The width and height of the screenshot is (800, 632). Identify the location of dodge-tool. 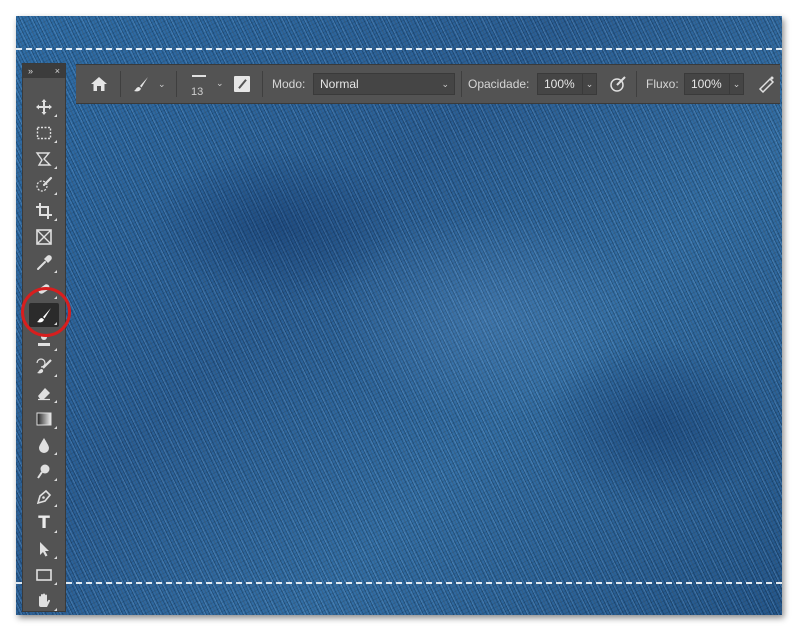
(44, 471).